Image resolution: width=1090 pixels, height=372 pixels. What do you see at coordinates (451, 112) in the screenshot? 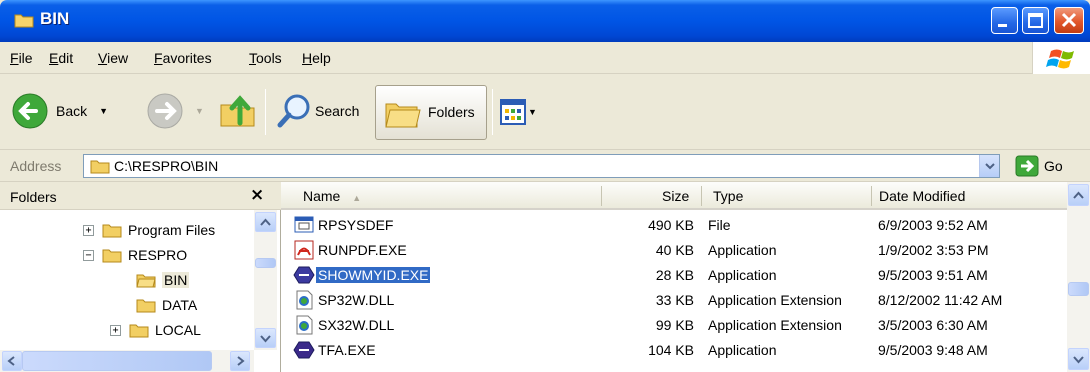
I see `folders-label: Folders` at bounding box center [451, 112].